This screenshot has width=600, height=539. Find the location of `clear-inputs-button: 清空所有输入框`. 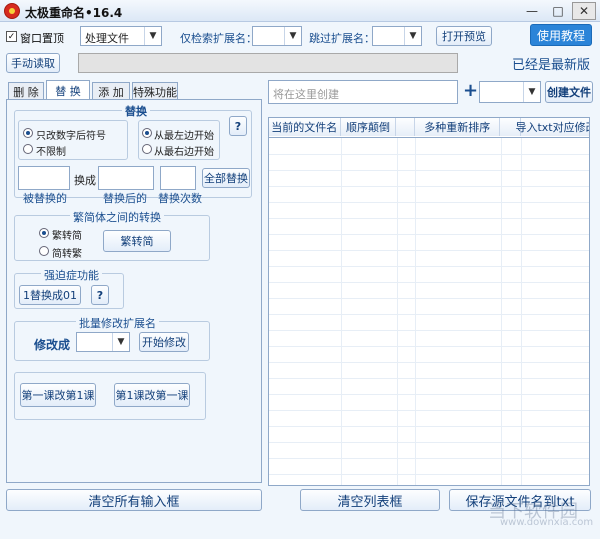

clear-inputs-button: 清空所有输入框 is located at coordinates (134, 500).